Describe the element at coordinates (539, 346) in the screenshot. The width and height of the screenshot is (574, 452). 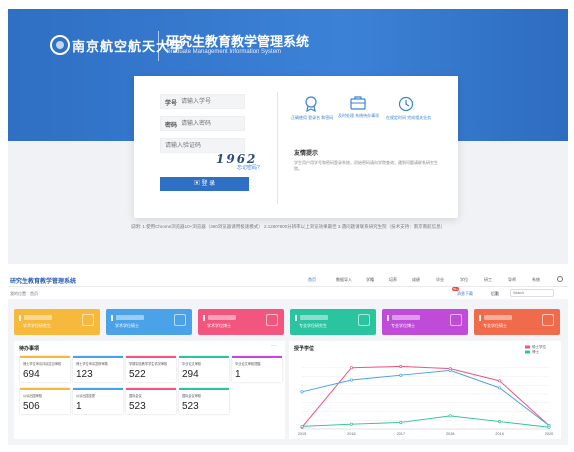
I see `legend-label: 硕士学位` at that location.